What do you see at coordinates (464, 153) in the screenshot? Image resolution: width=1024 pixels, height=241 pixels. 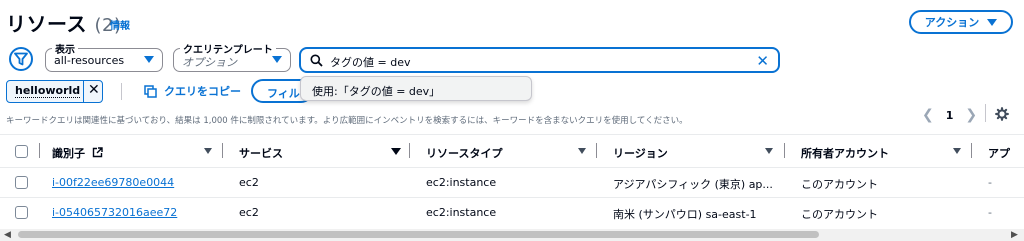 I see `column-header-resource-type: リソースタイプ` at bounding box center [464, 153].